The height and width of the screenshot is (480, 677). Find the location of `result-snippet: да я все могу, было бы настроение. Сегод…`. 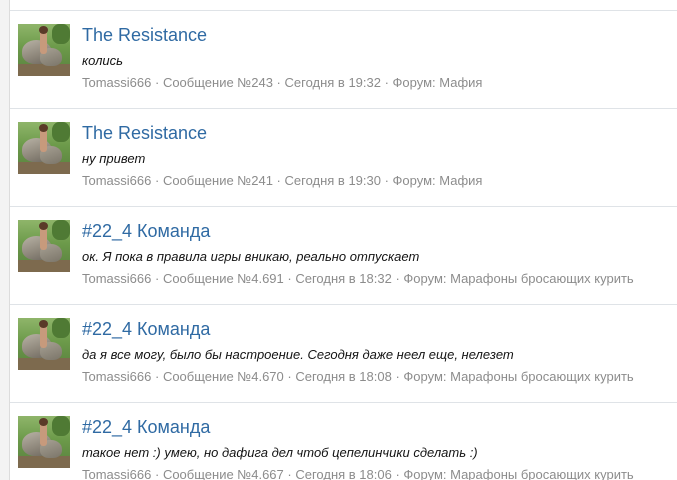

result-snippet: да я все могу, было бы настроение. Сегод… is located at coordinates (298, 354).